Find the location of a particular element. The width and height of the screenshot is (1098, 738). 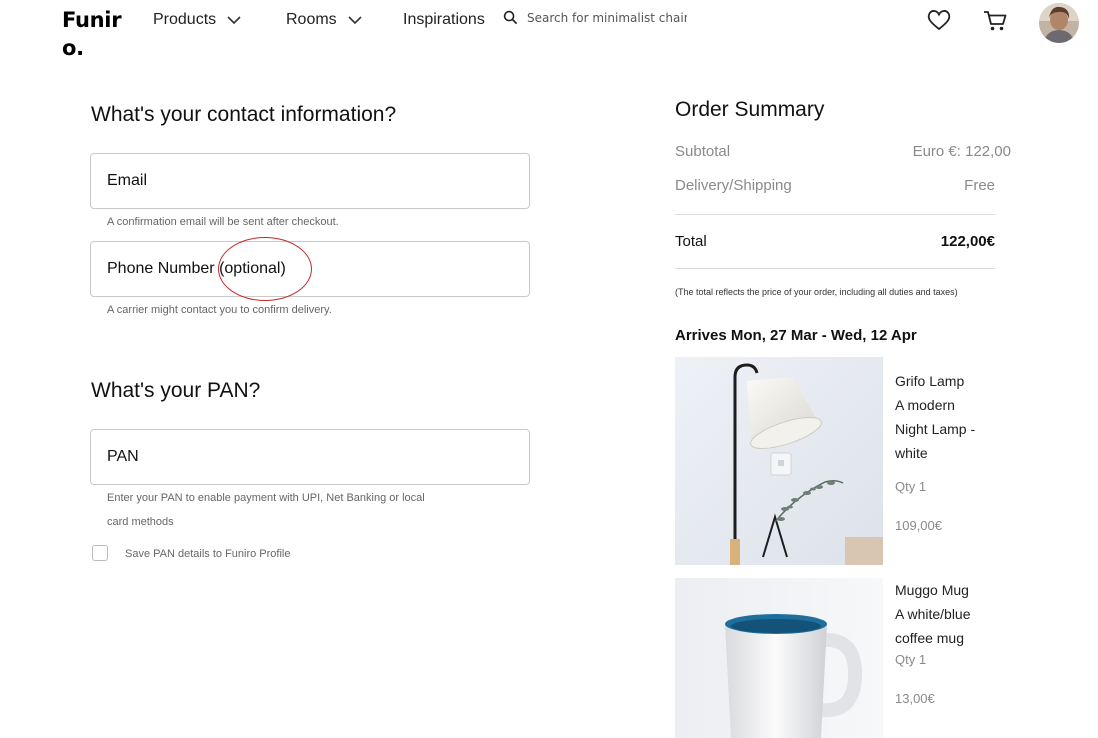

cart-button is located at coordinates (995, 22).